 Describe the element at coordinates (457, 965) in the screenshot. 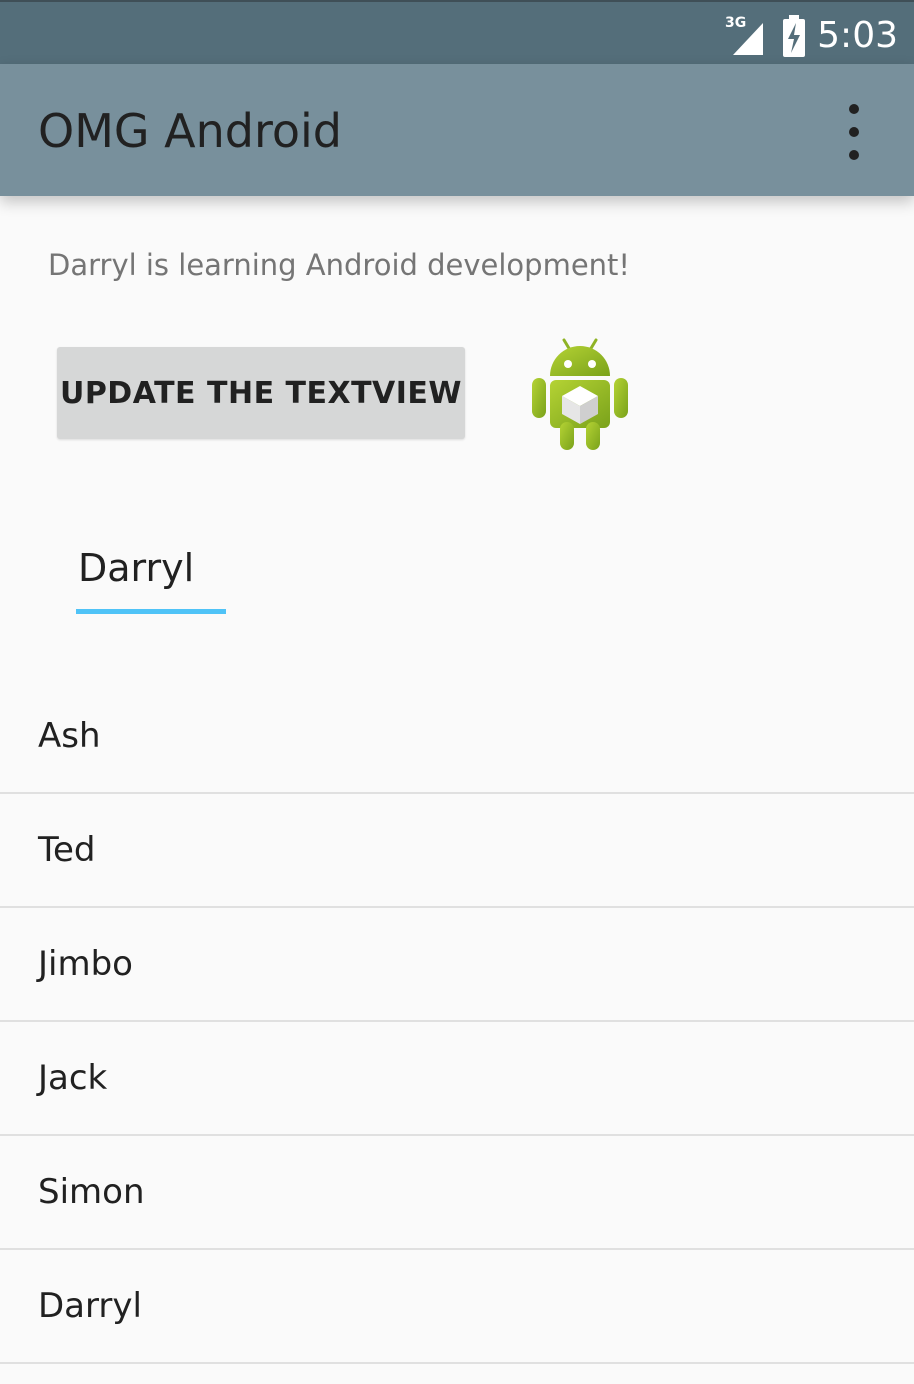

I see `list-item: Jimbo` at that location.